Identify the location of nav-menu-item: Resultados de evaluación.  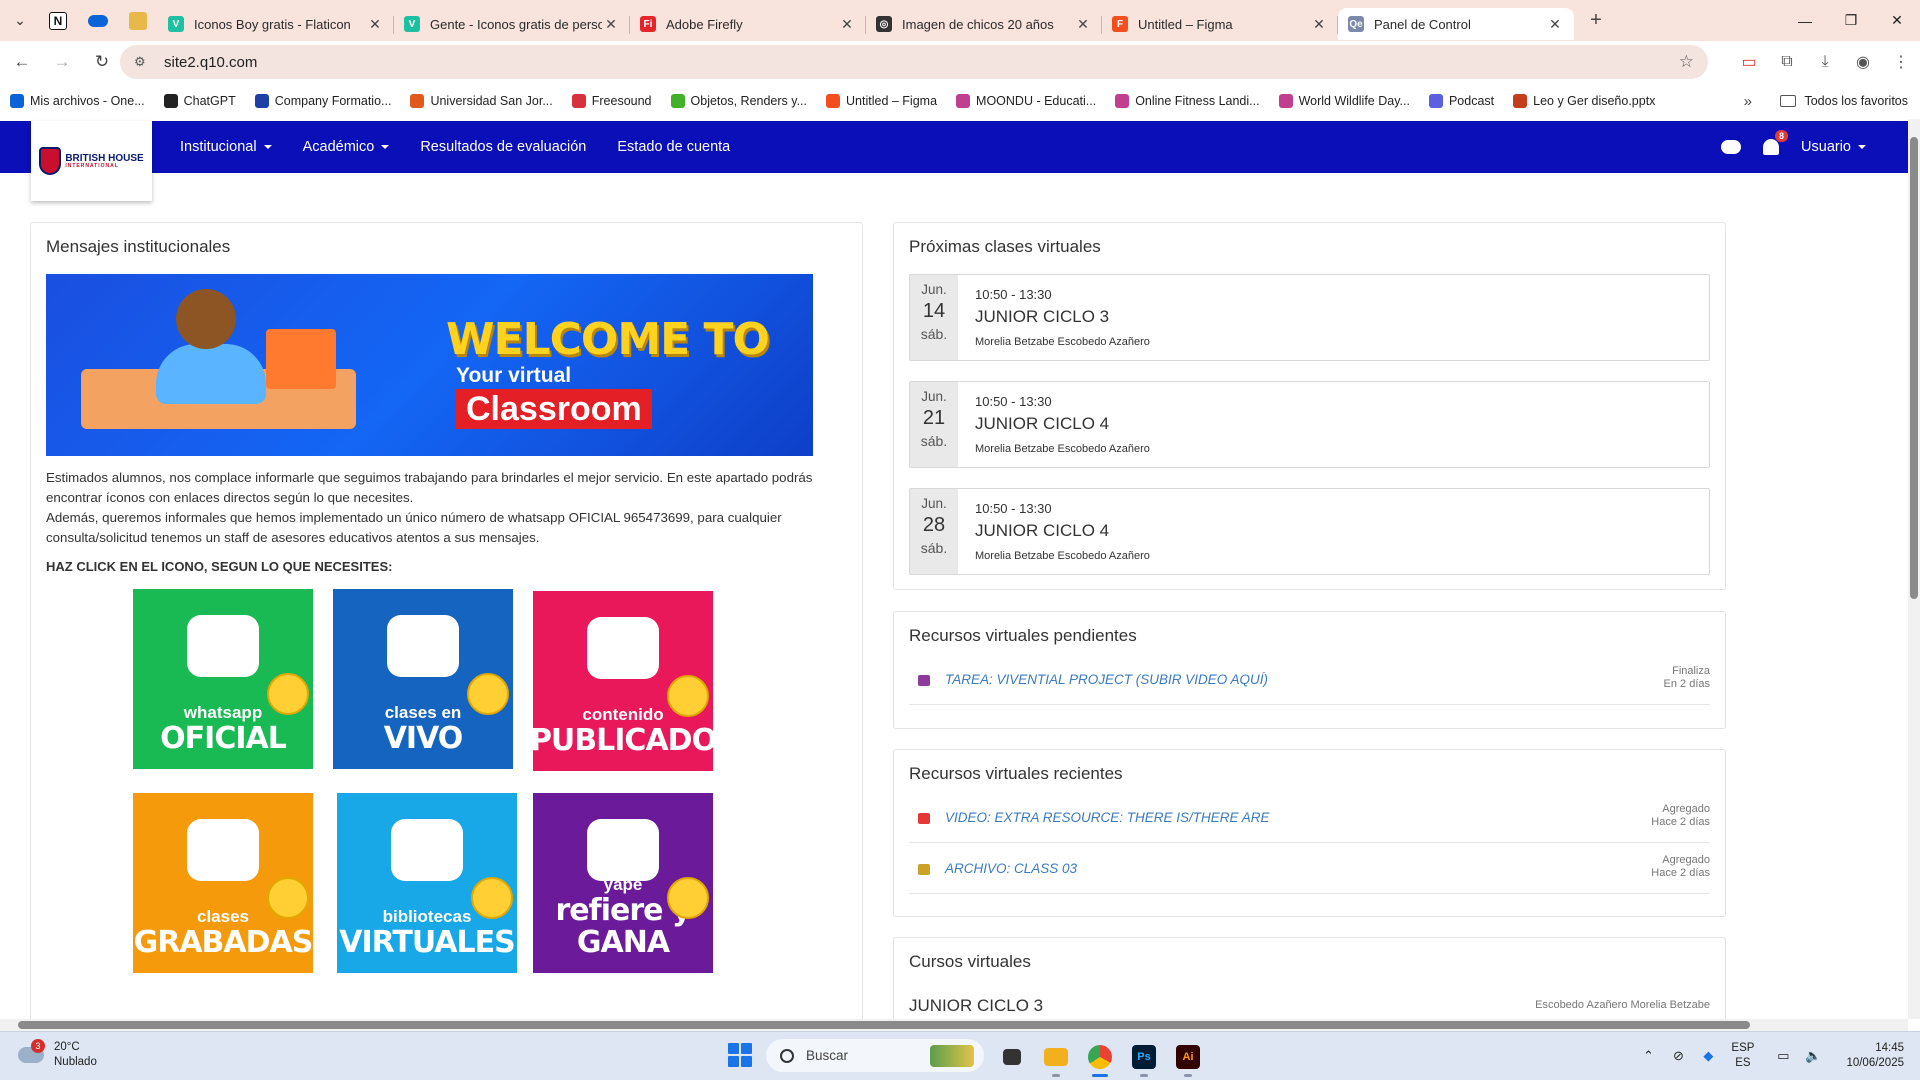
(503, 147).